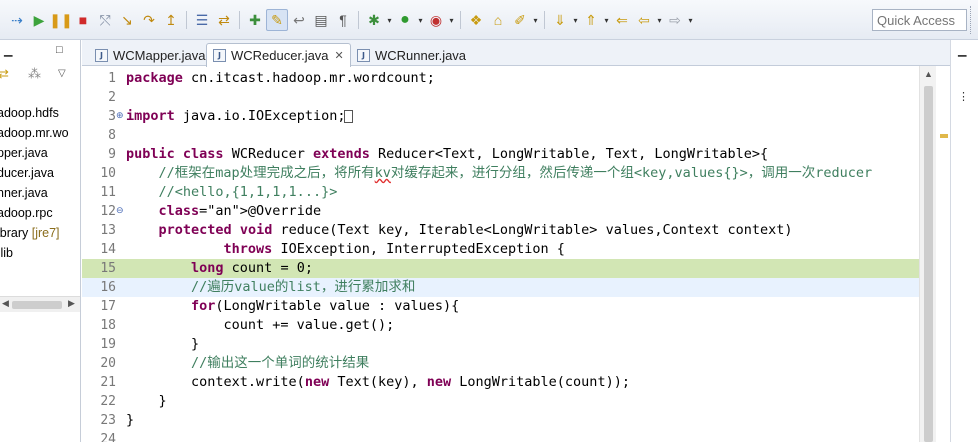 This screenshot has height=442, width=978. I want to click on coverage-dropdown-icon: ▾, so click(451, 20).